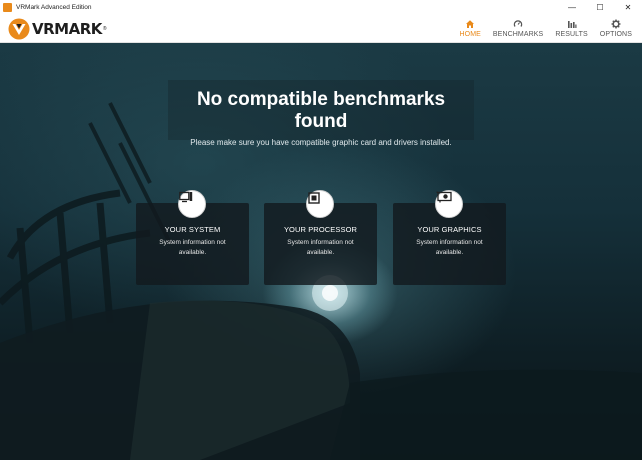 Image resolution: width=642 pixels, height=460 pixels. Describe the element at coordinates (320, 229) in the screenshot. I see `processor-card-title: YOUR PROCESSOR` at that location.